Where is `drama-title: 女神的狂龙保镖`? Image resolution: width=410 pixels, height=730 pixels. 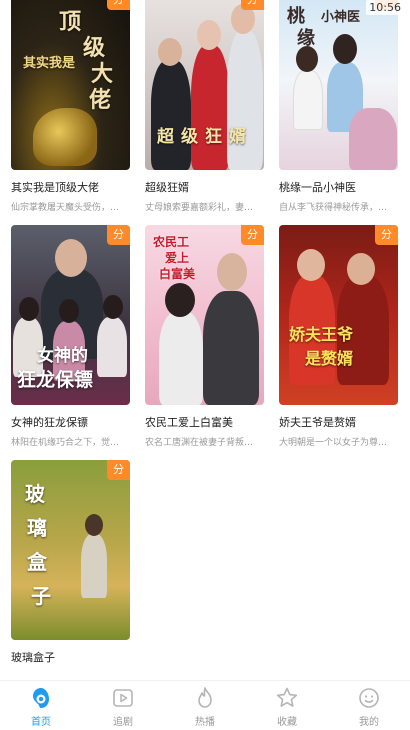
drama-title: 女神的狂龙保镖 is located at coordinates (49, 422).